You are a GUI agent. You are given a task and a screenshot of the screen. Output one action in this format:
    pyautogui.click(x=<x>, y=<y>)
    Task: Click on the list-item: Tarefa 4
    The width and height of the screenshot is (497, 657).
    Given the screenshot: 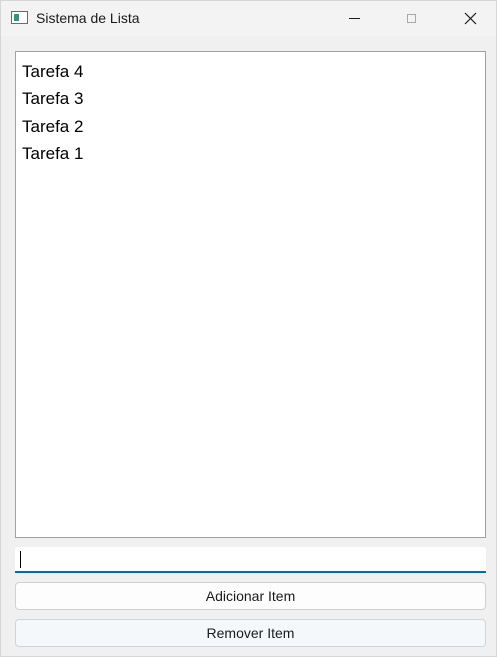 What is the action you would take?
    pyautogui.click(x=250, y=71)
    